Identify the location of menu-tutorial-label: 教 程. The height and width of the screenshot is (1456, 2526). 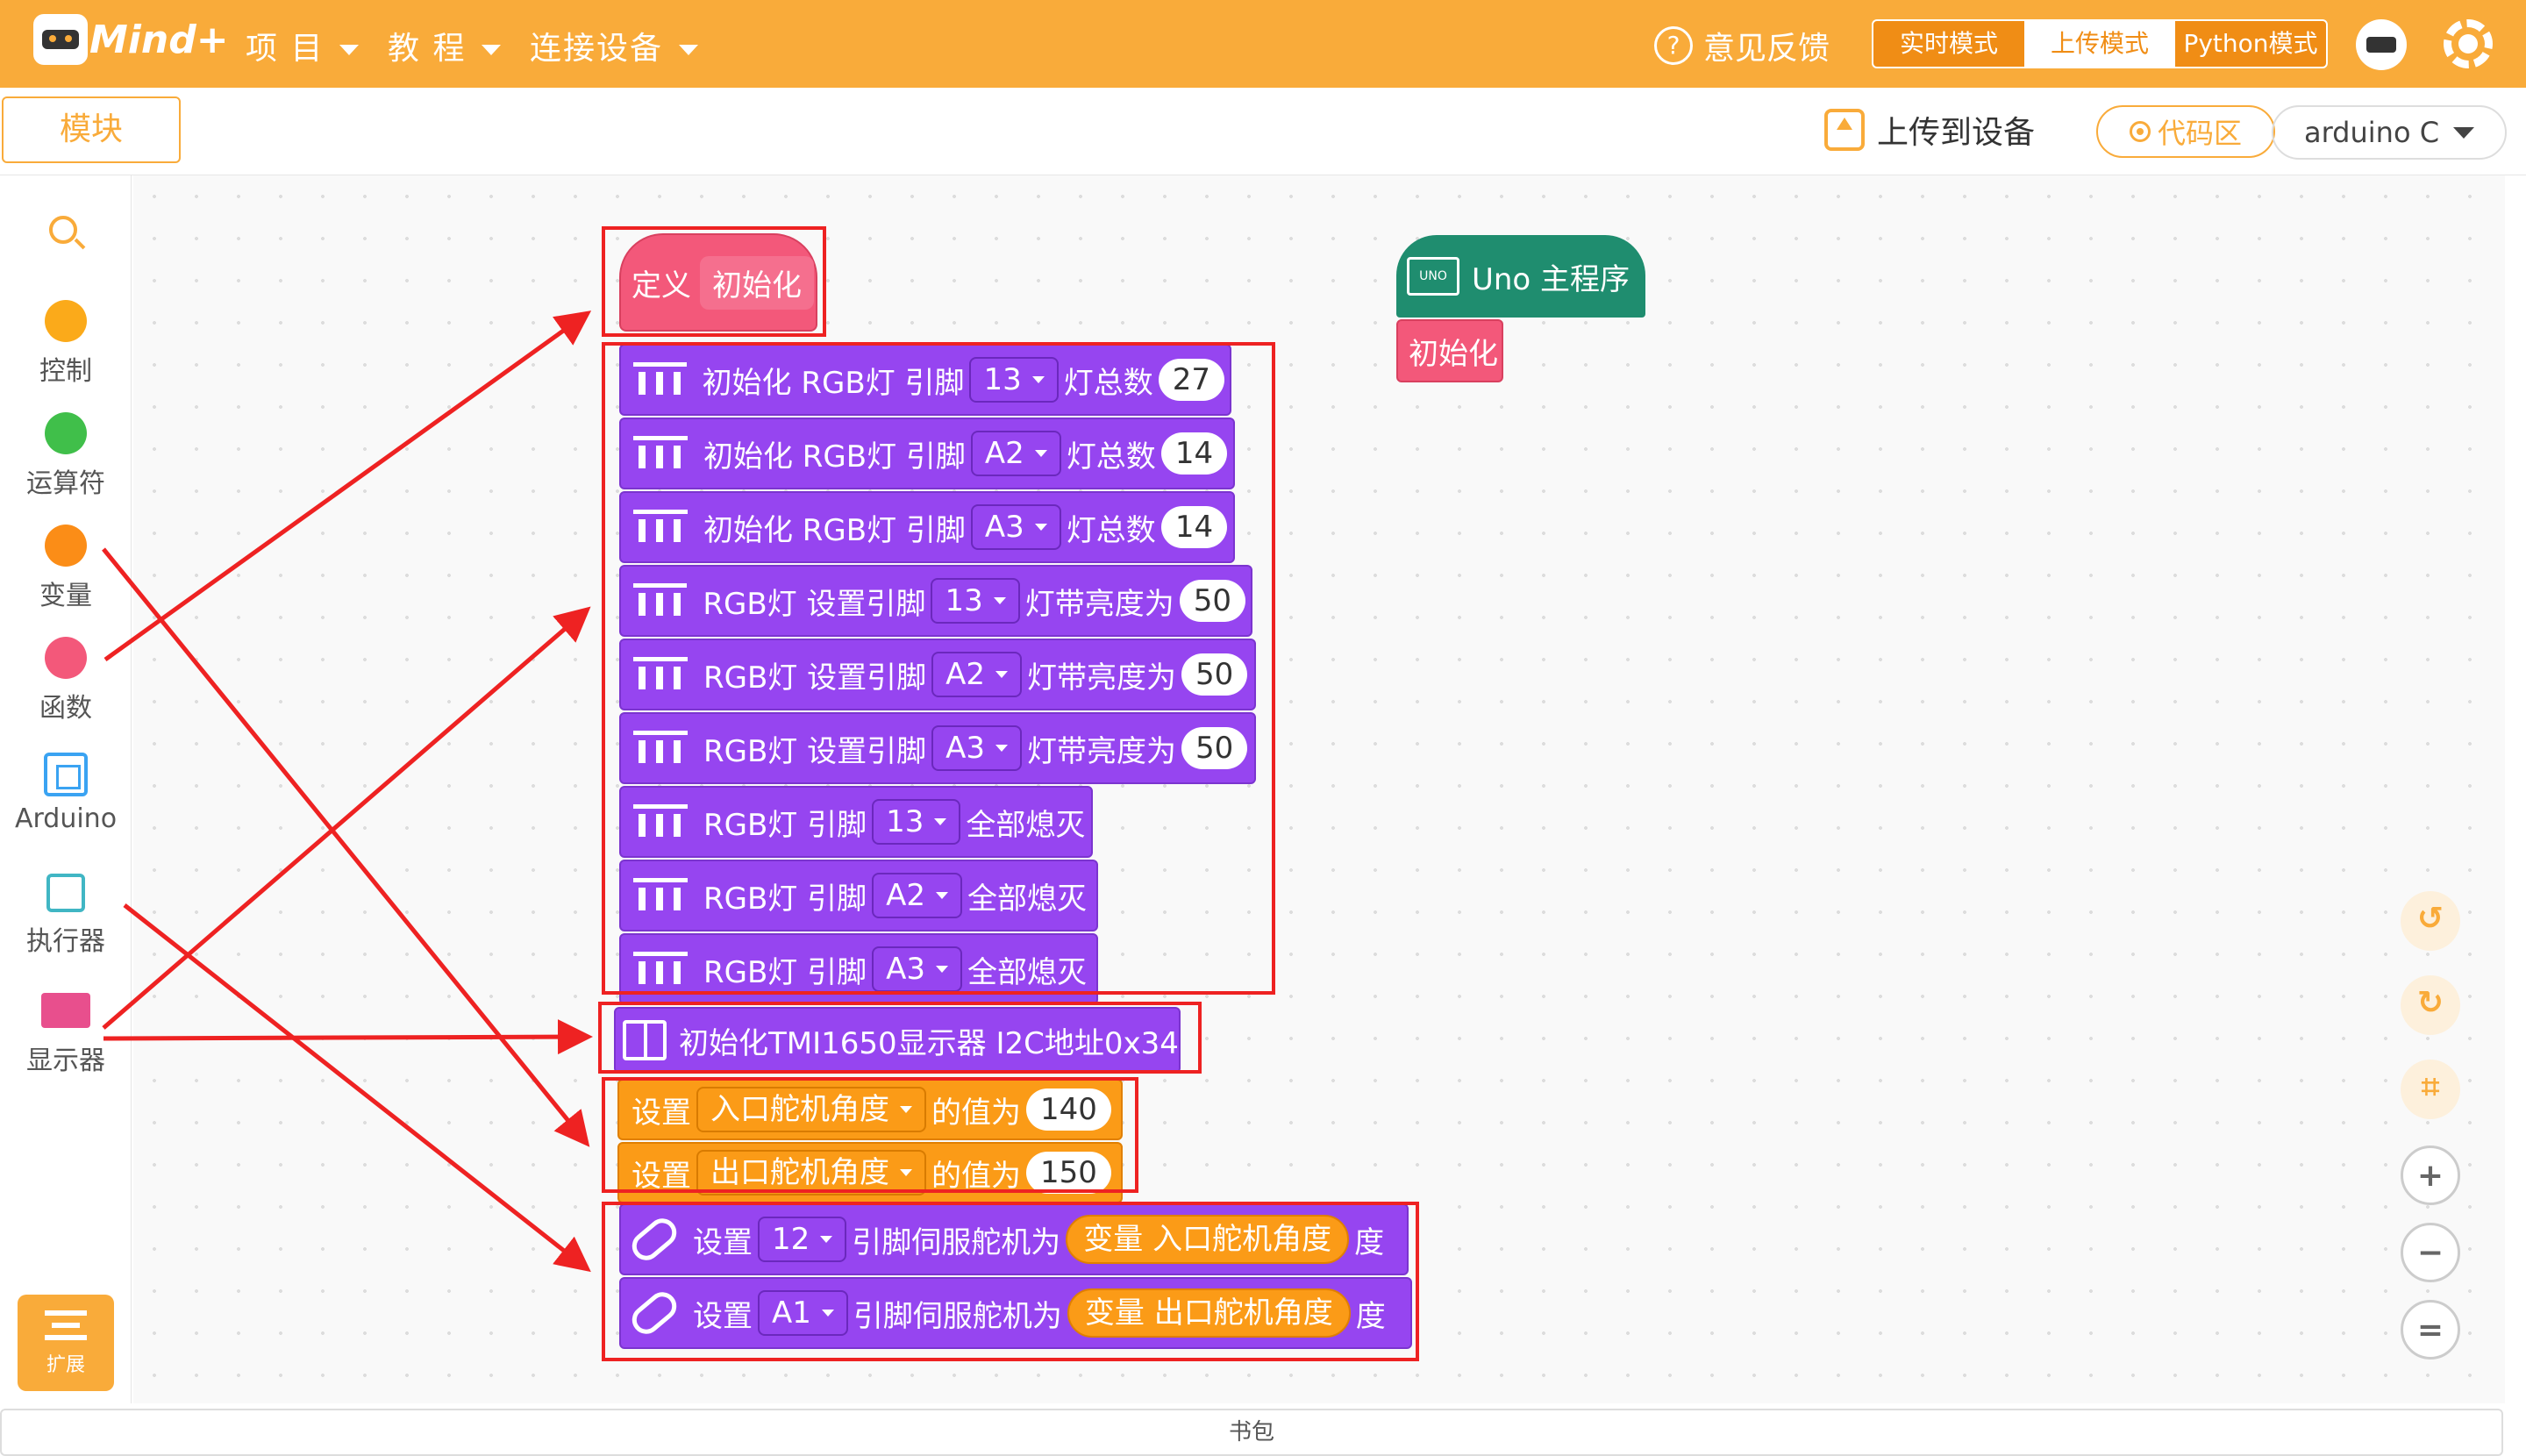
(427, 49).